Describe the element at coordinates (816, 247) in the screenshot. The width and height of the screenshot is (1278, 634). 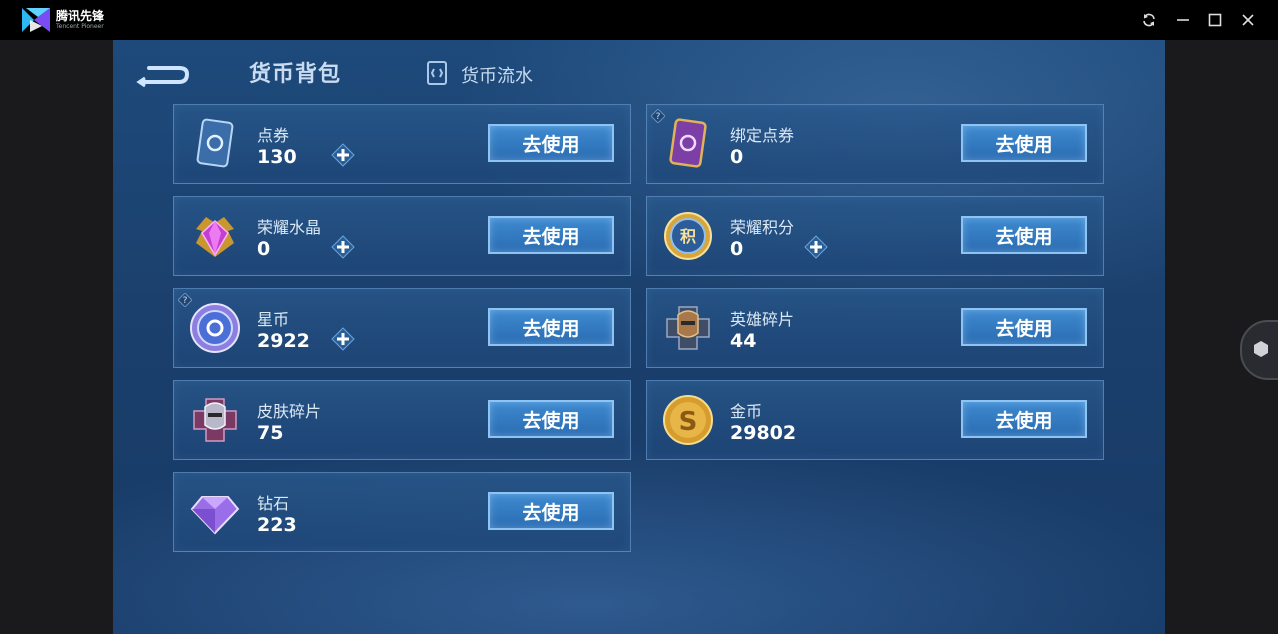
I see `add-glory-points-button` at that location.